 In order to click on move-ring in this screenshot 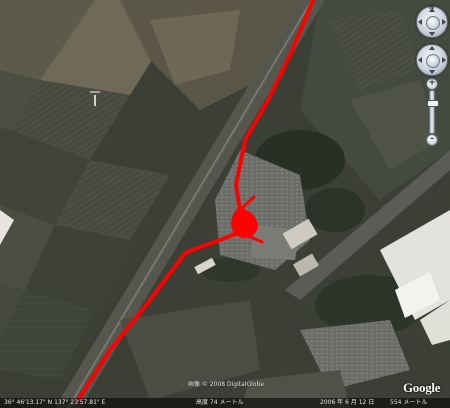, I will do `click(432, 60)`.